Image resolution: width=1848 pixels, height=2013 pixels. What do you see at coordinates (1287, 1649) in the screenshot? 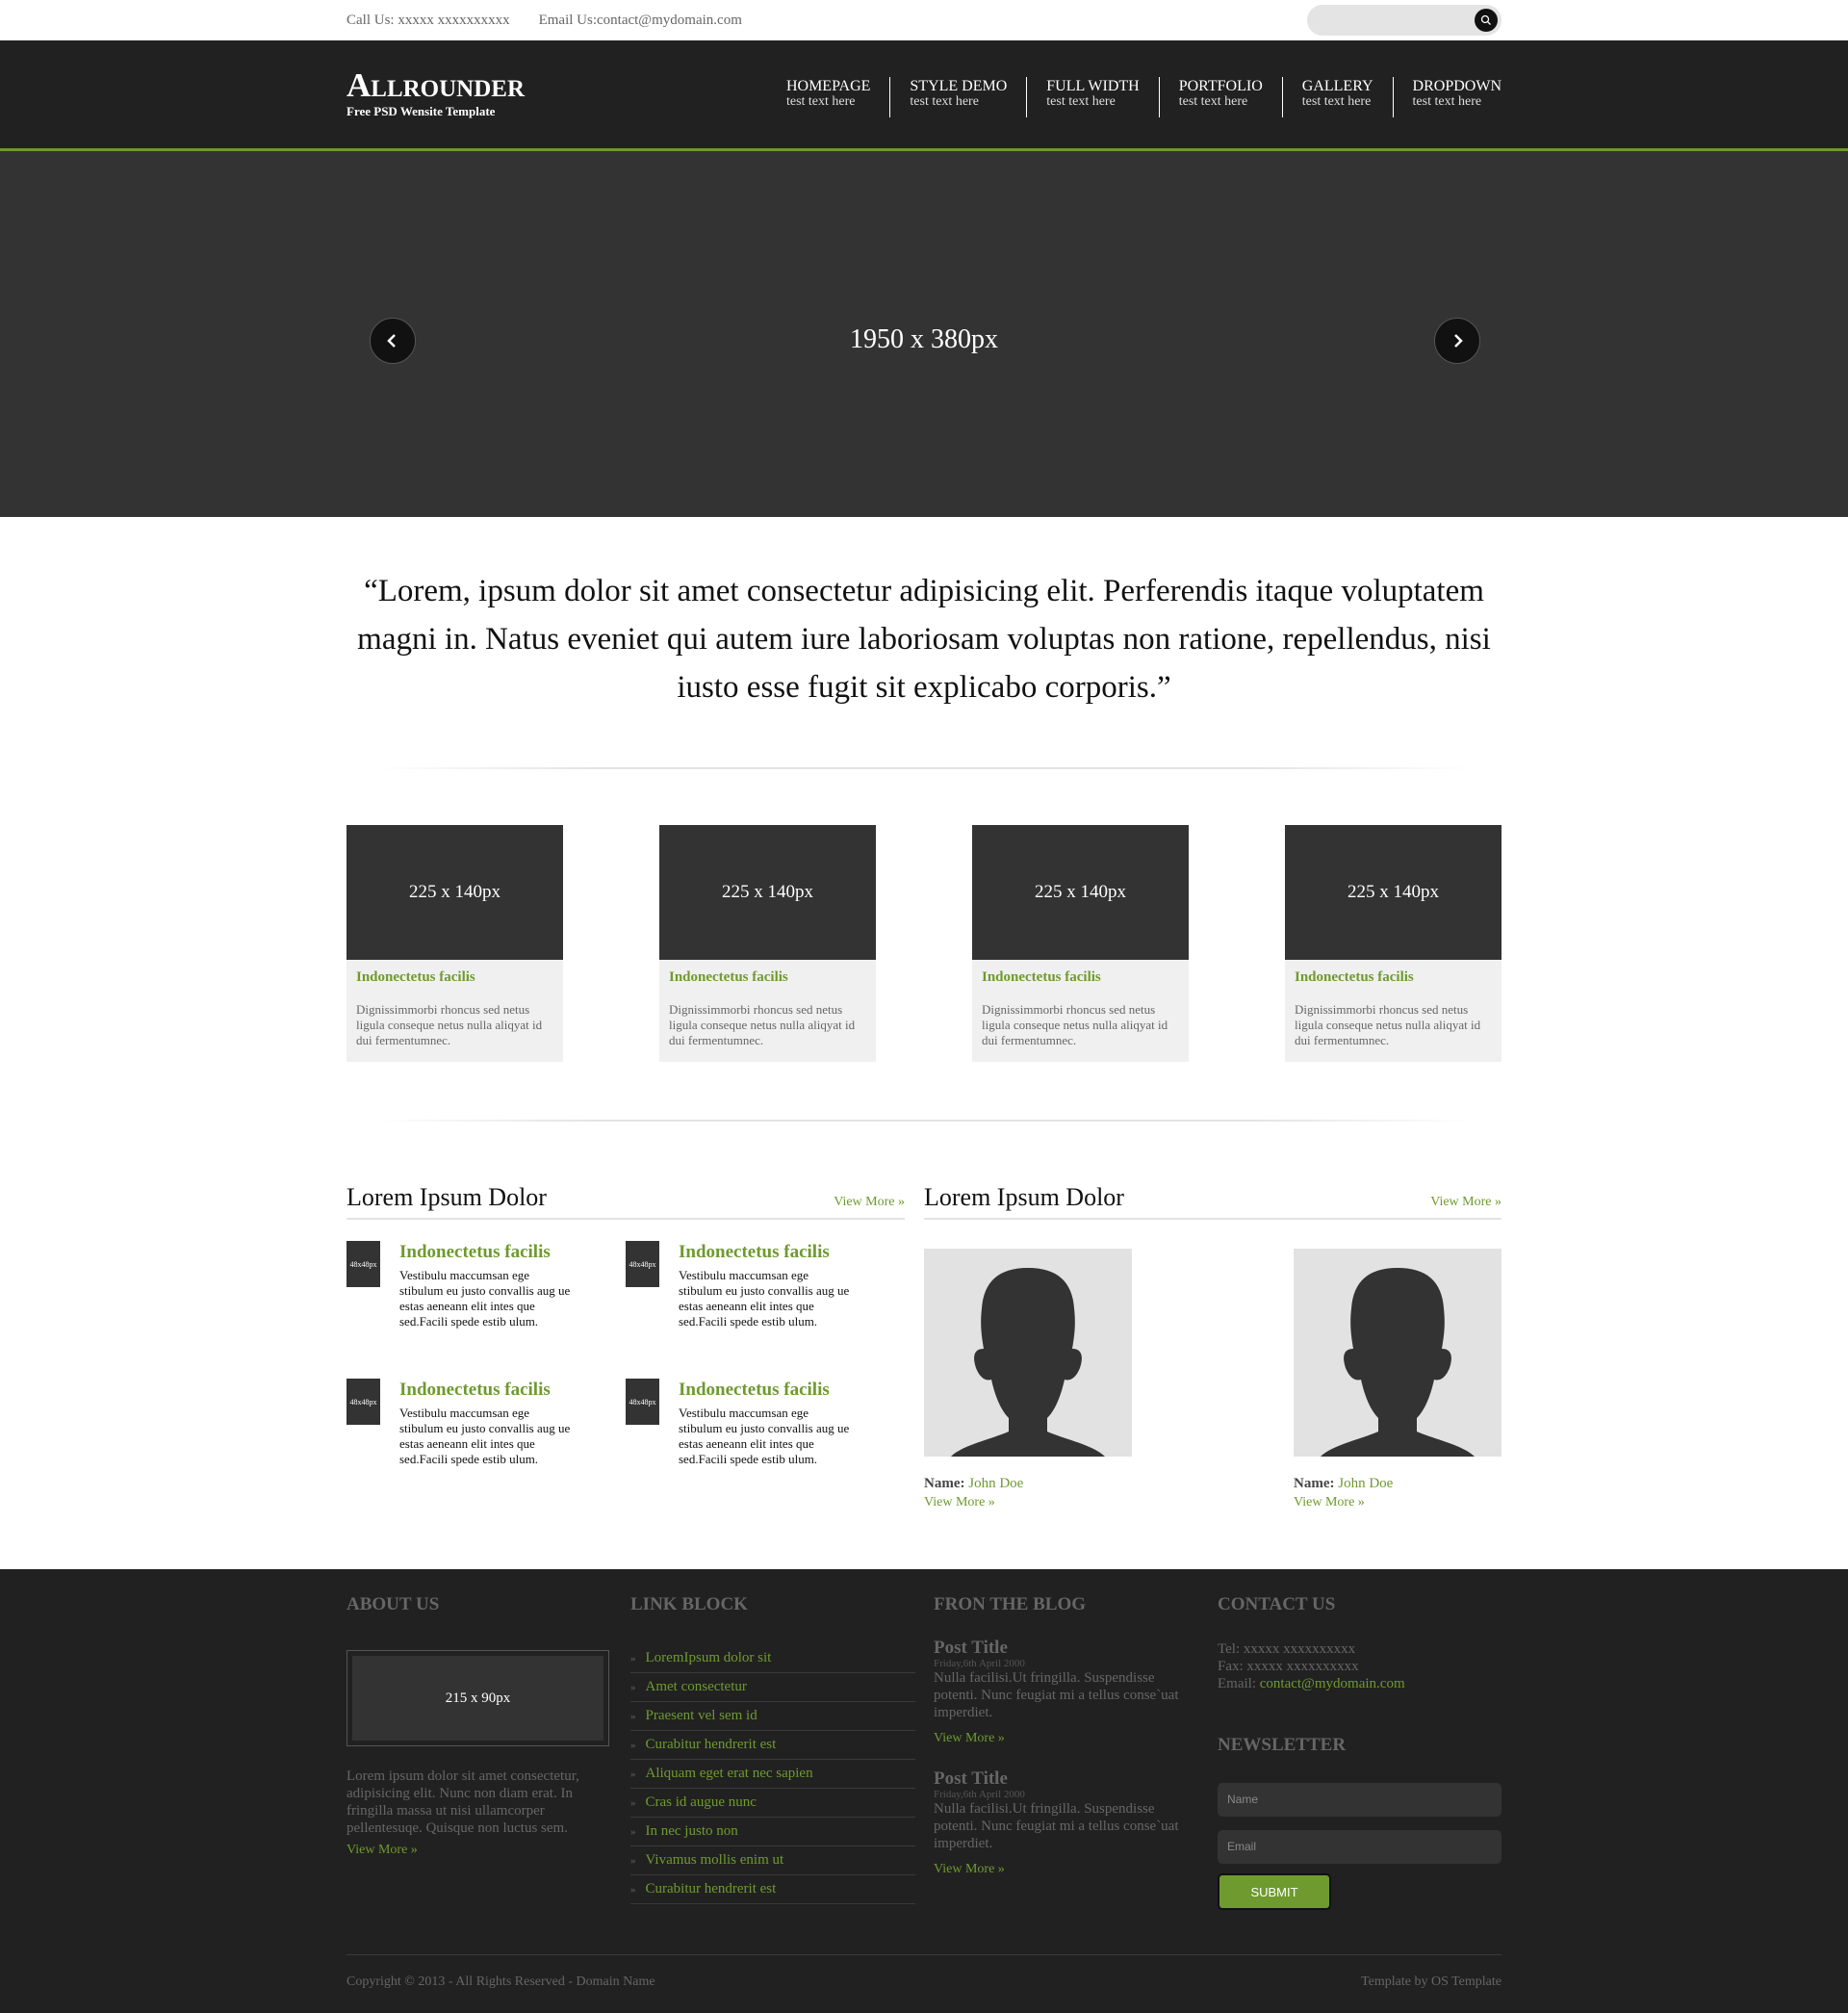
I see `contact-tel: Tel: xxxxx xxxxxxxxxx` at bounding box center [1287, 1649].